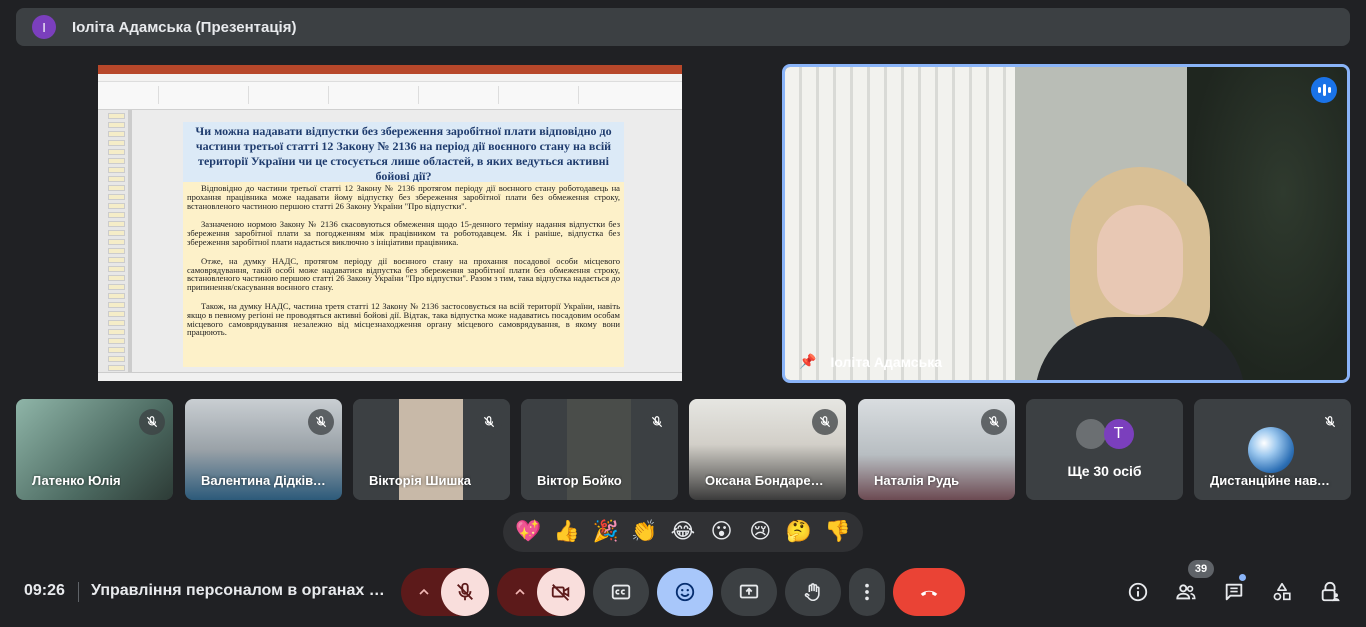  Describe the element at coordinates (390, 96) in the screenshot. I see `powerpoint-ribbon` at that location.